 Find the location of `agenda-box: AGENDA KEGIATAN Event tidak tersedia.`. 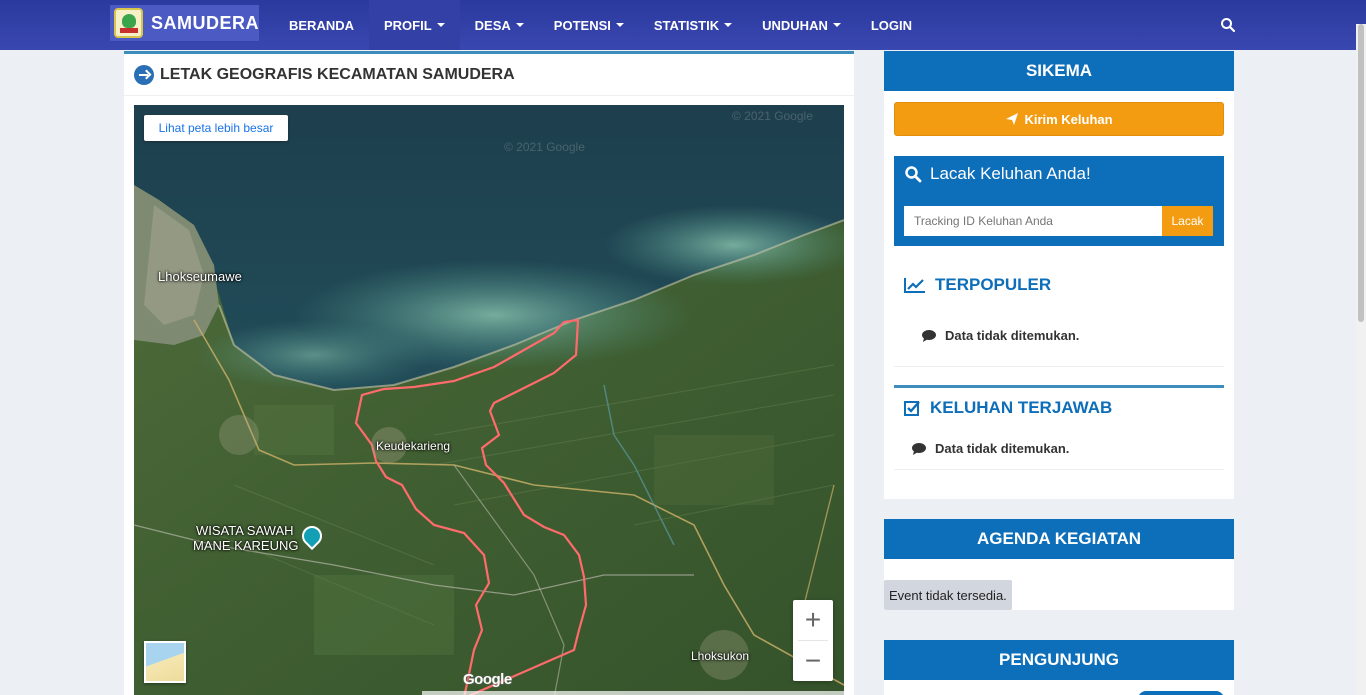

agenda-box: AGENDA KEGIATAN Event tidak tersedia. is located at coordinates (1059, 564).